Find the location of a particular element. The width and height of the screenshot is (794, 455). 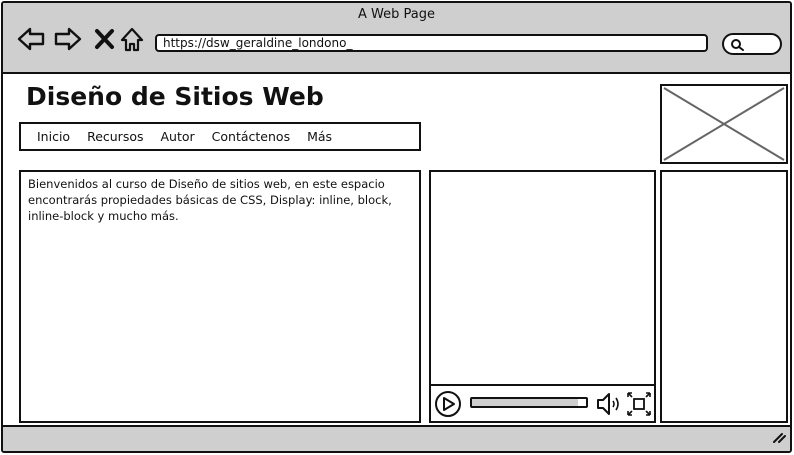

volume-icon is located at coordinates (609, 406).